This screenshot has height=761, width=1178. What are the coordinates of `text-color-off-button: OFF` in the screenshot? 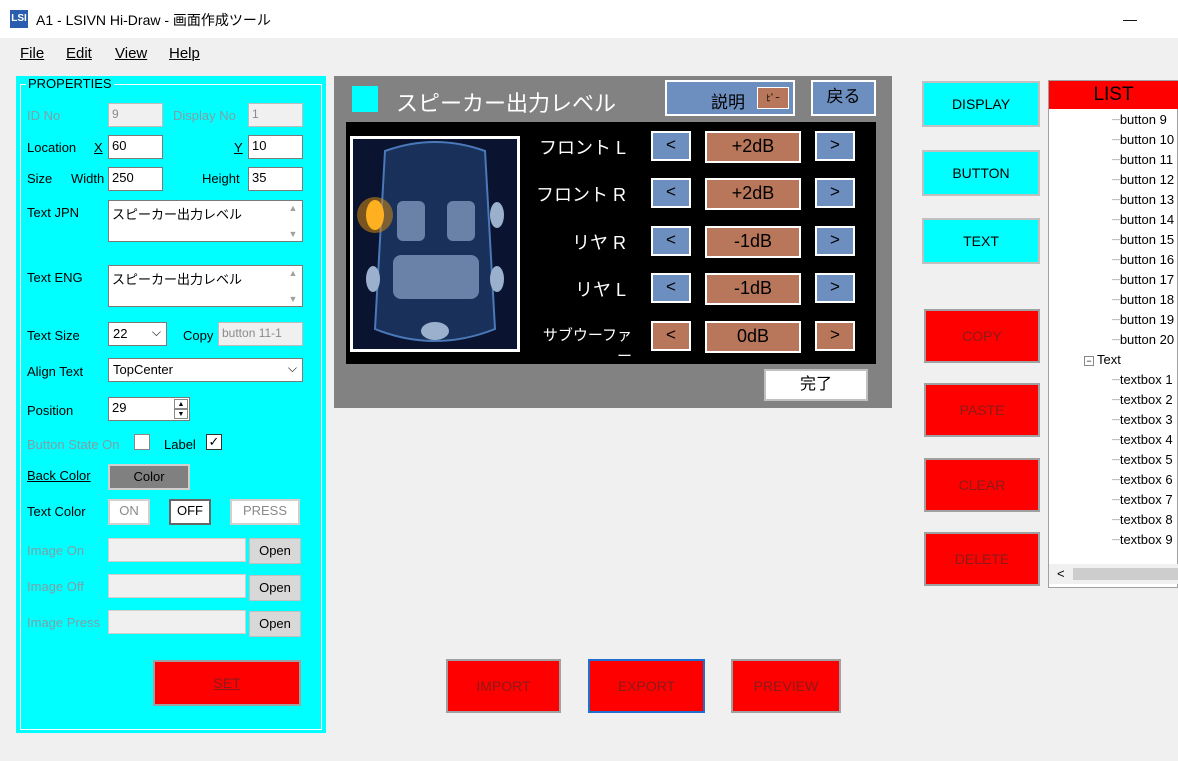 It's located at (190, 512).